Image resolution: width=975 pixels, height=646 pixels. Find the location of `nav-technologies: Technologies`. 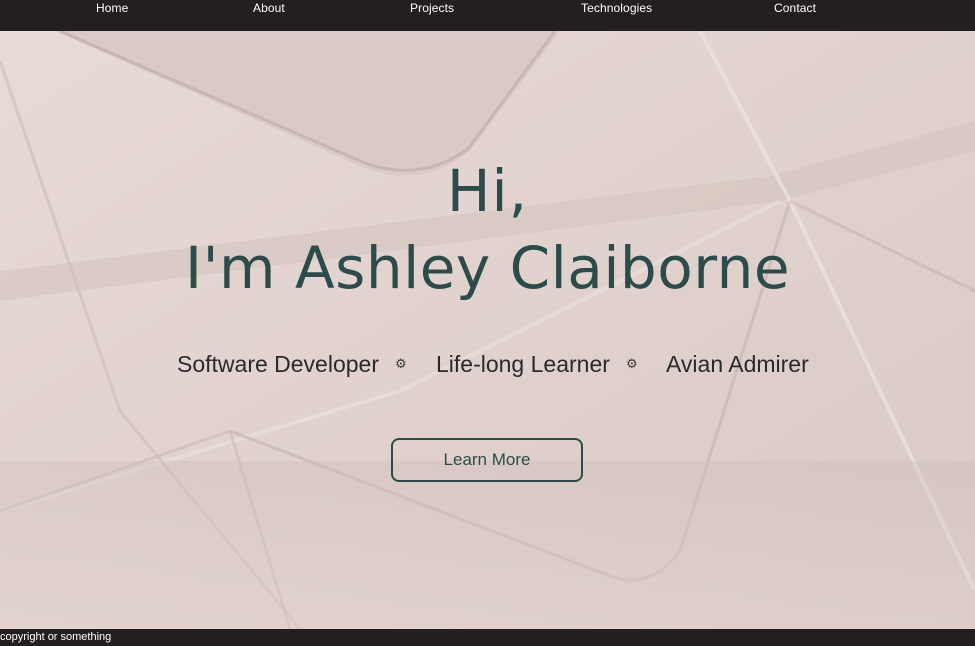

nav-technologies: Technologies is located at coordinates (616, 8).